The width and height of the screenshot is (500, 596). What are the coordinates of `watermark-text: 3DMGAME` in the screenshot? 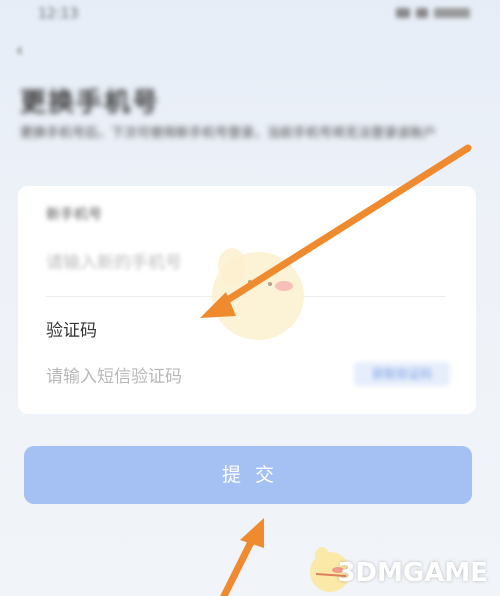 It's located at (412, 573).